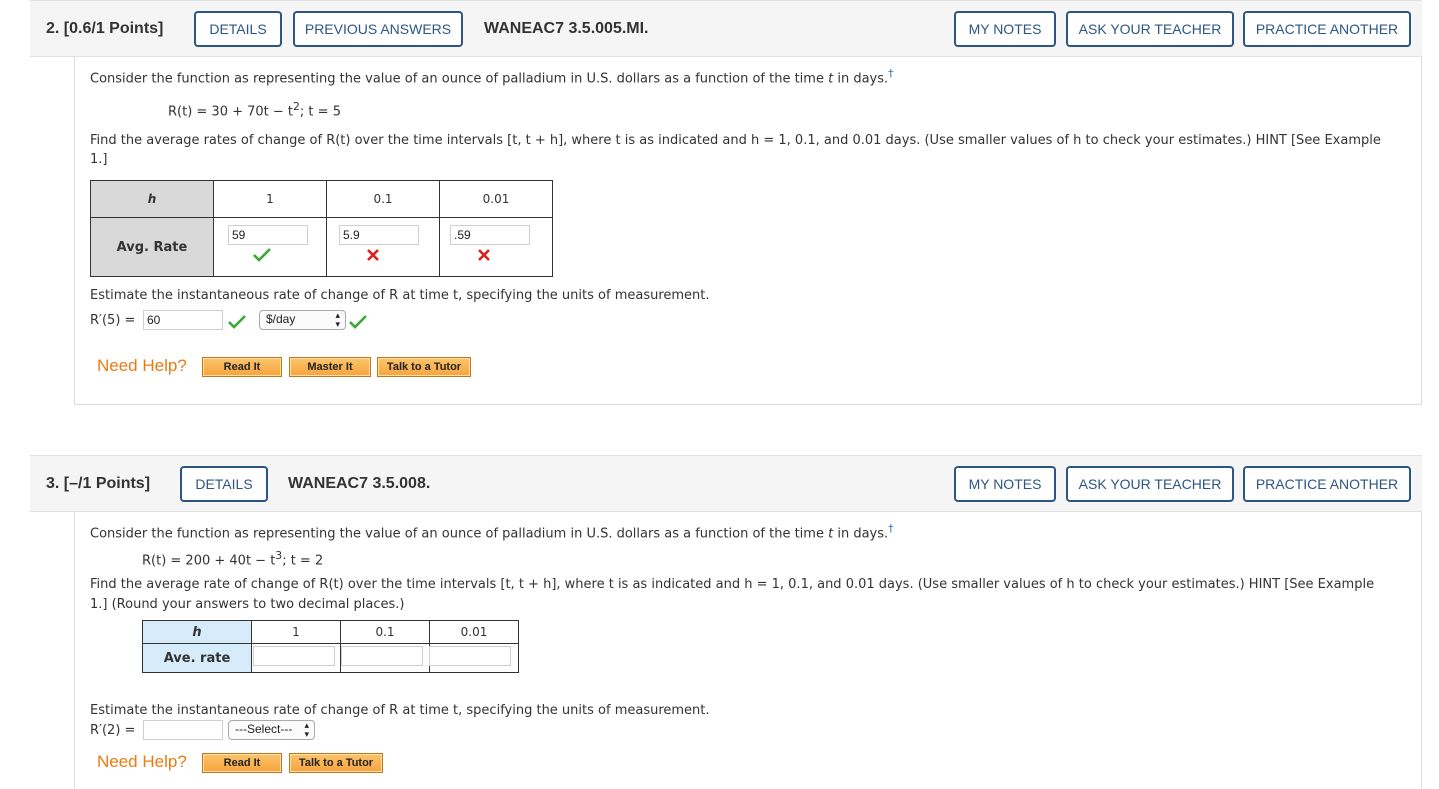  Describe the element at coordinates (303, 561) in the screenshot. I see `formula-end: ; t = 2` at that location.